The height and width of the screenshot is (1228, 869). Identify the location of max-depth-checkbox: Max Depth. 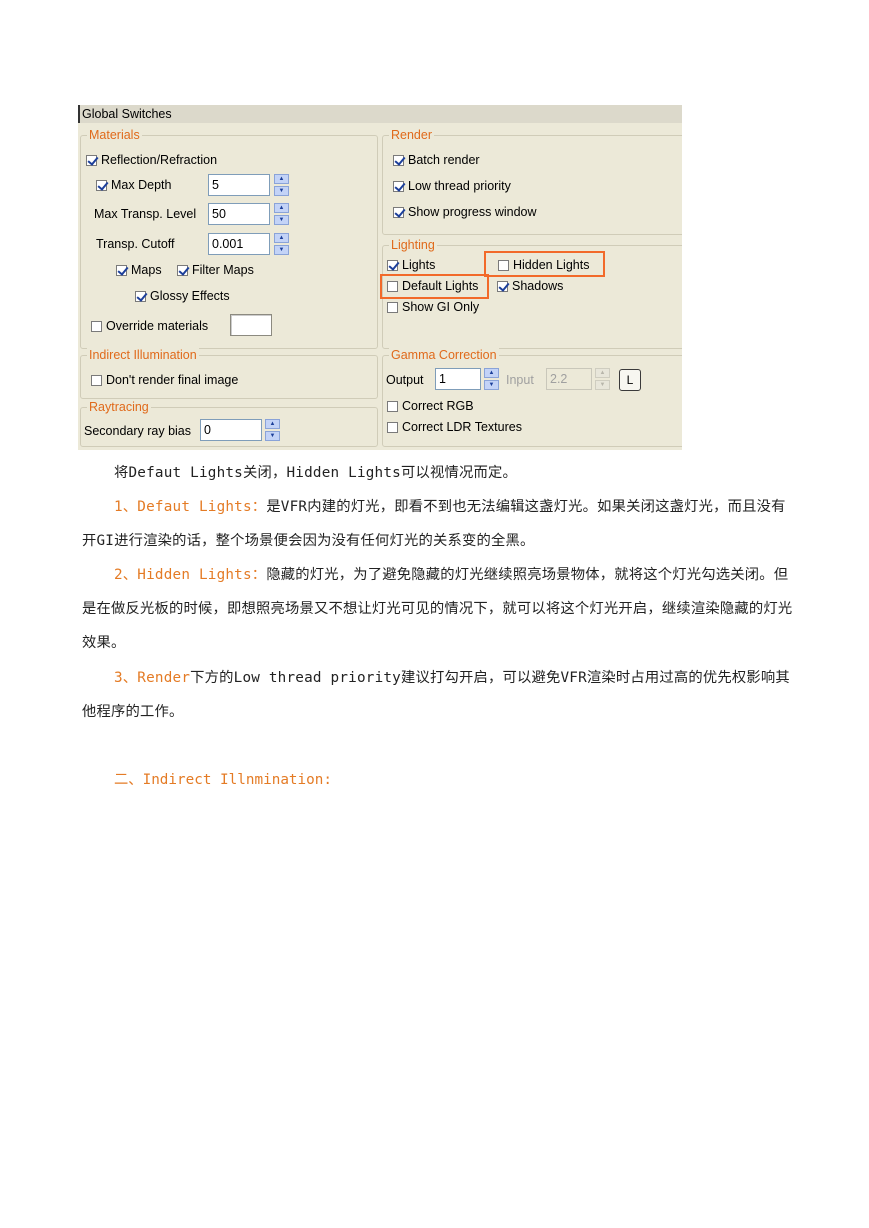
(133, 185).